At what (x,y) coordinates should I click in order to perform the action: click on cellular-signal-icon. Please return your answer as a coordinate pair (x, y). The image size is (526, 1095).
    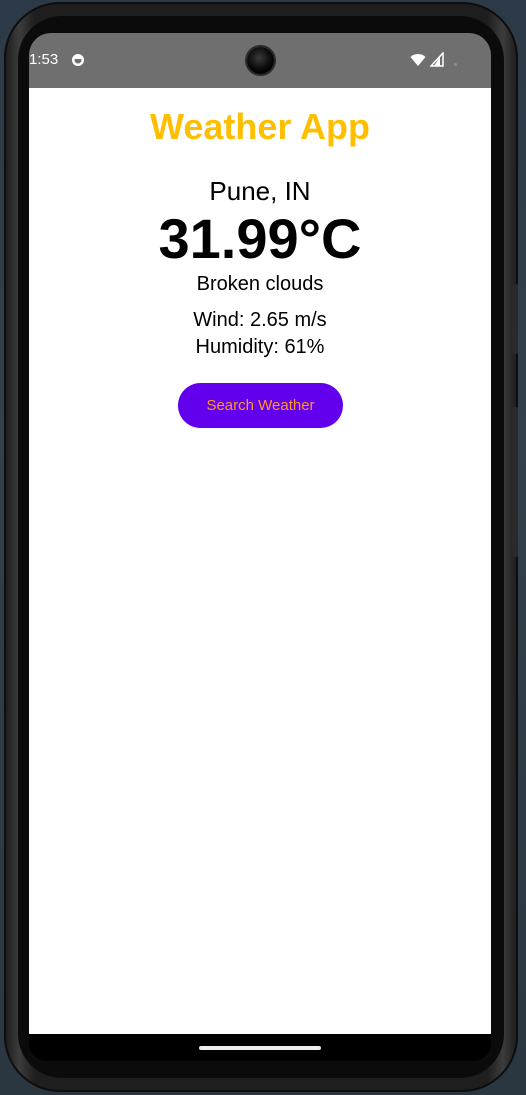
    Looking at the image, I should click on (437, 59).